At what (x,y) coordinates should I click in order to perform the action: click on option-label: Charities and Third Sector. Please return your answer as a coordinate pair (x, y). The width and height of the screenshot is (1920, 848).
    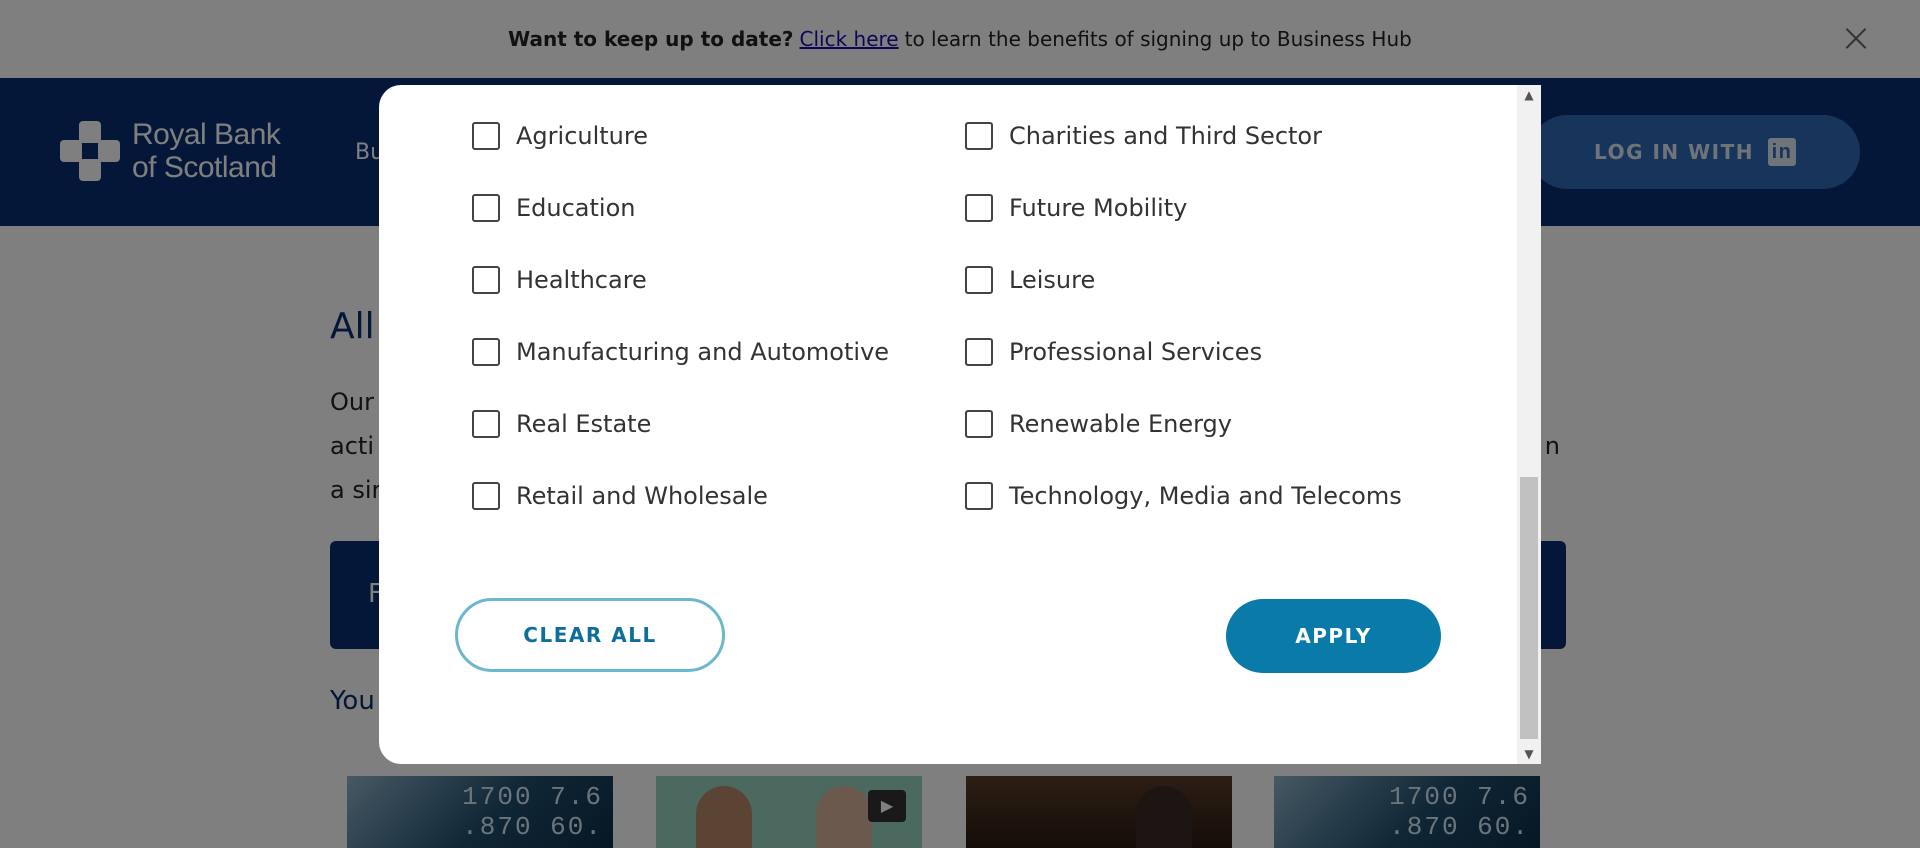
    Looking at the image, I should click on (1165, 136).